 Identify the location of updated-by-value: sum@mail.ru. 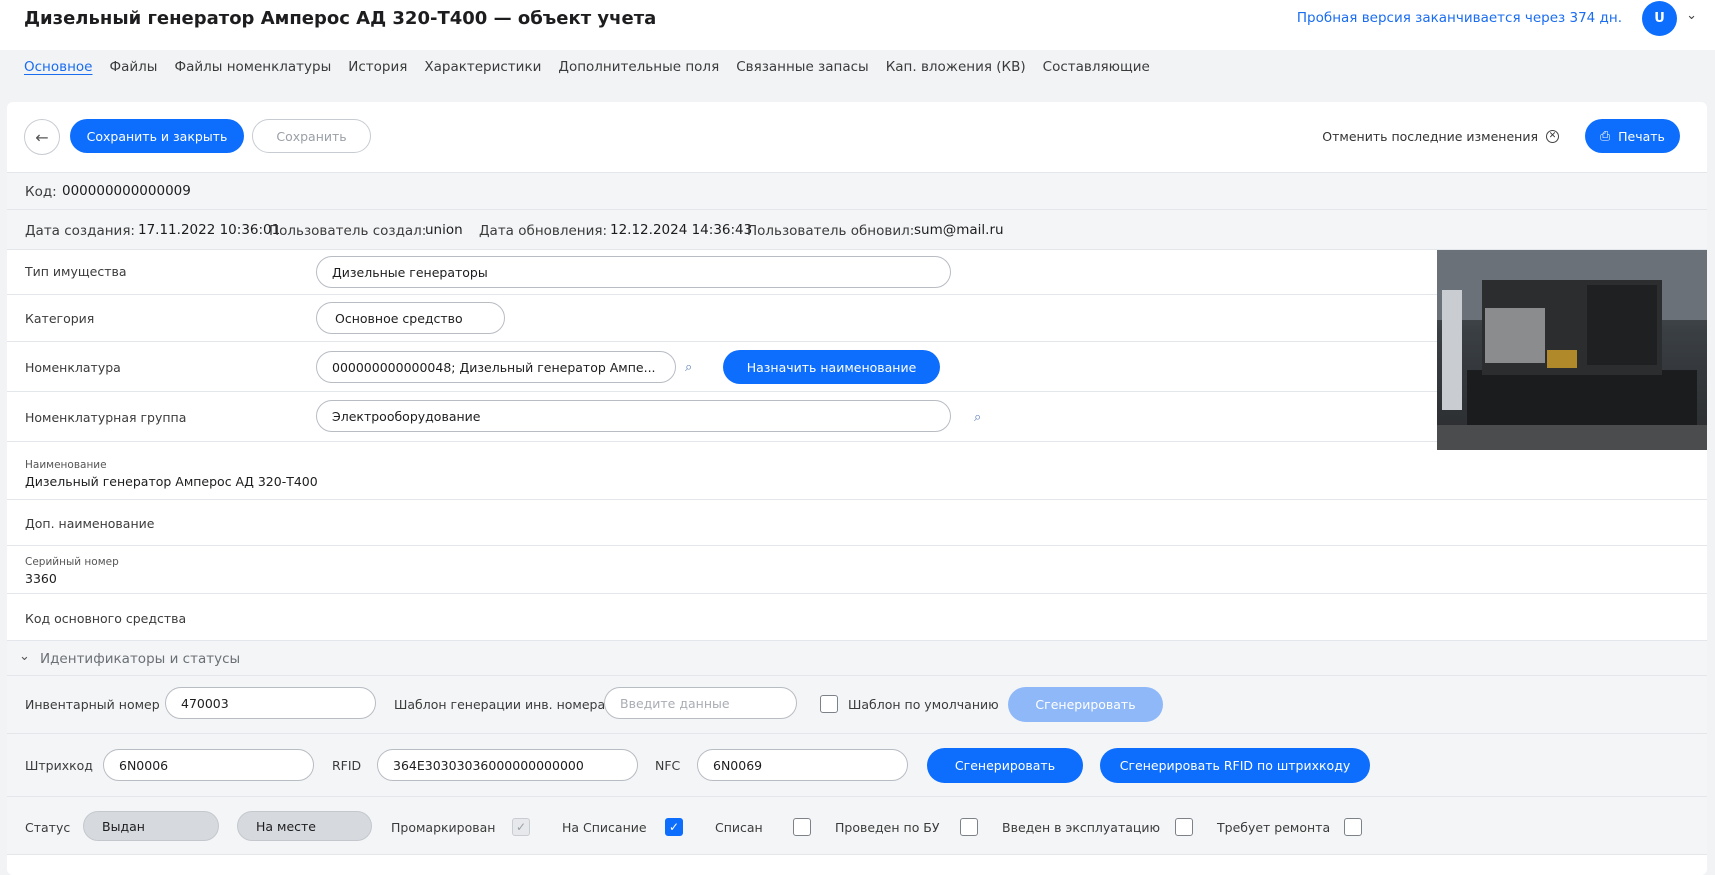
(959, 230).